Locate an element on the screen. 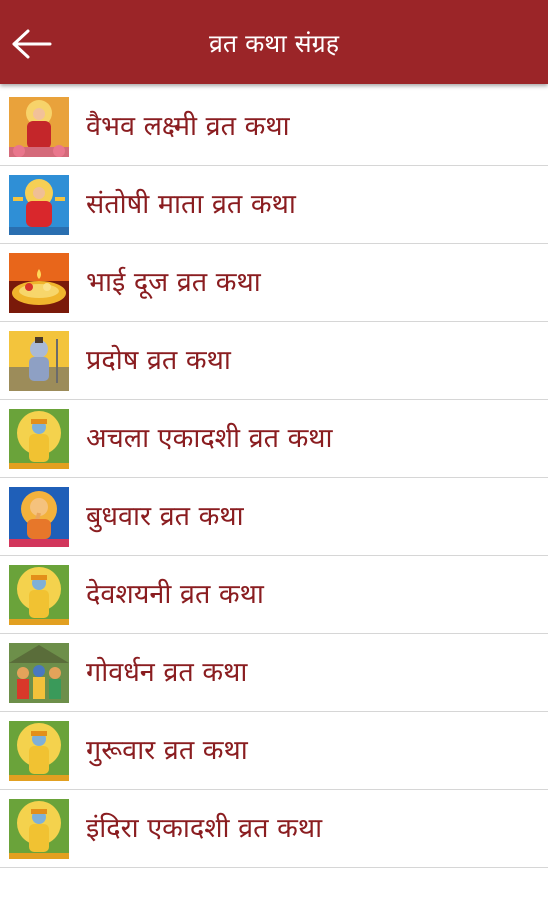 This screenshot has width=548, height=900. list-item-devshayani: देवशयनी व्रत कथा is located at coordinates (274, 595).